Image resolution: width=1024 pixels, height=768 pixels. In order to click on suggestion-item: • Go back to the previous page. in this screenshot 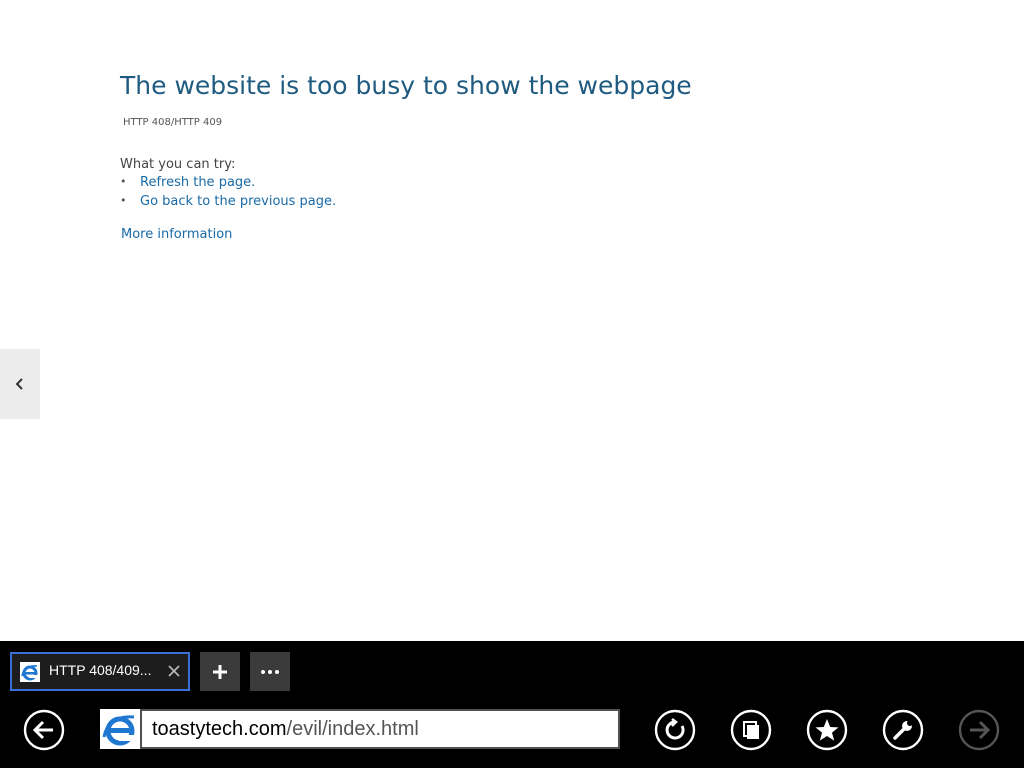, I will do `click(228, 203)`.